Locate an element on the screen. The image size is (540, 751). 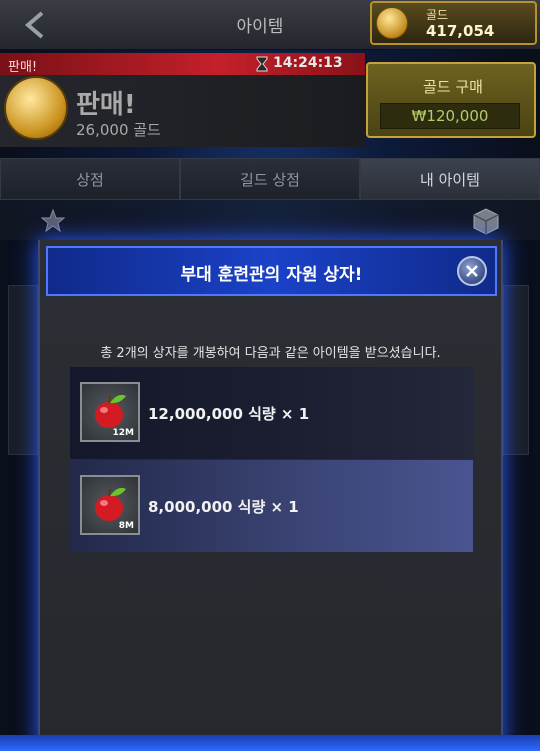
box-icon is located at coordinates (486, 221).